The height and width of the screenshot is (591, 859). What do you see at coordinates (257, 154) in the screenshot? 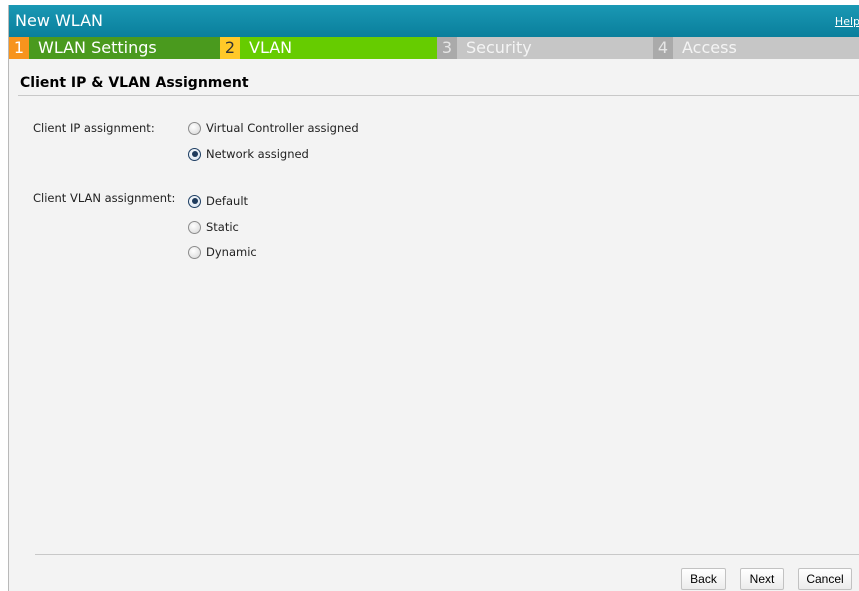
I see `radio-label: Network assigned` at bounding box center [257, 154].